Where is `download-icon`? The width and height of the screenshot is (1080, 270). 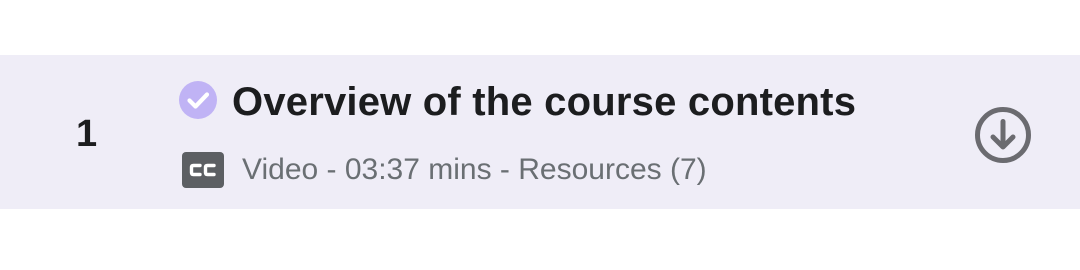
download-icon is located at coordinates (1003, 135).